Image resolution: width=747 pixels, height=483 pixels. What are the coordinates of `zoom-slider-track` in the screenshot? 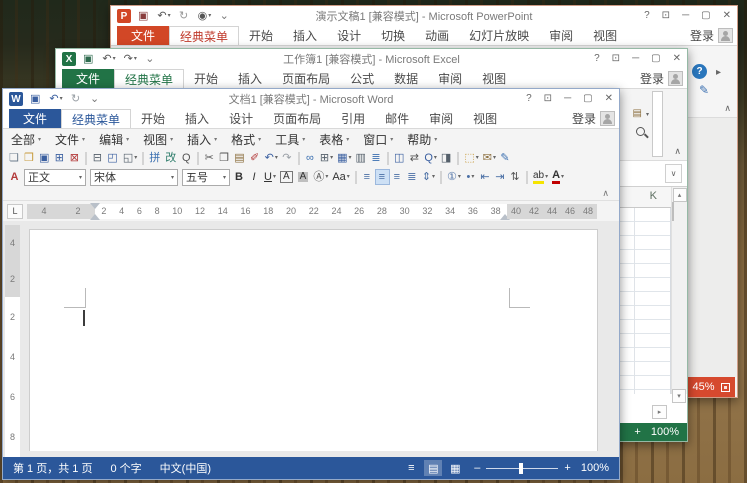 It's located at (522, 468).